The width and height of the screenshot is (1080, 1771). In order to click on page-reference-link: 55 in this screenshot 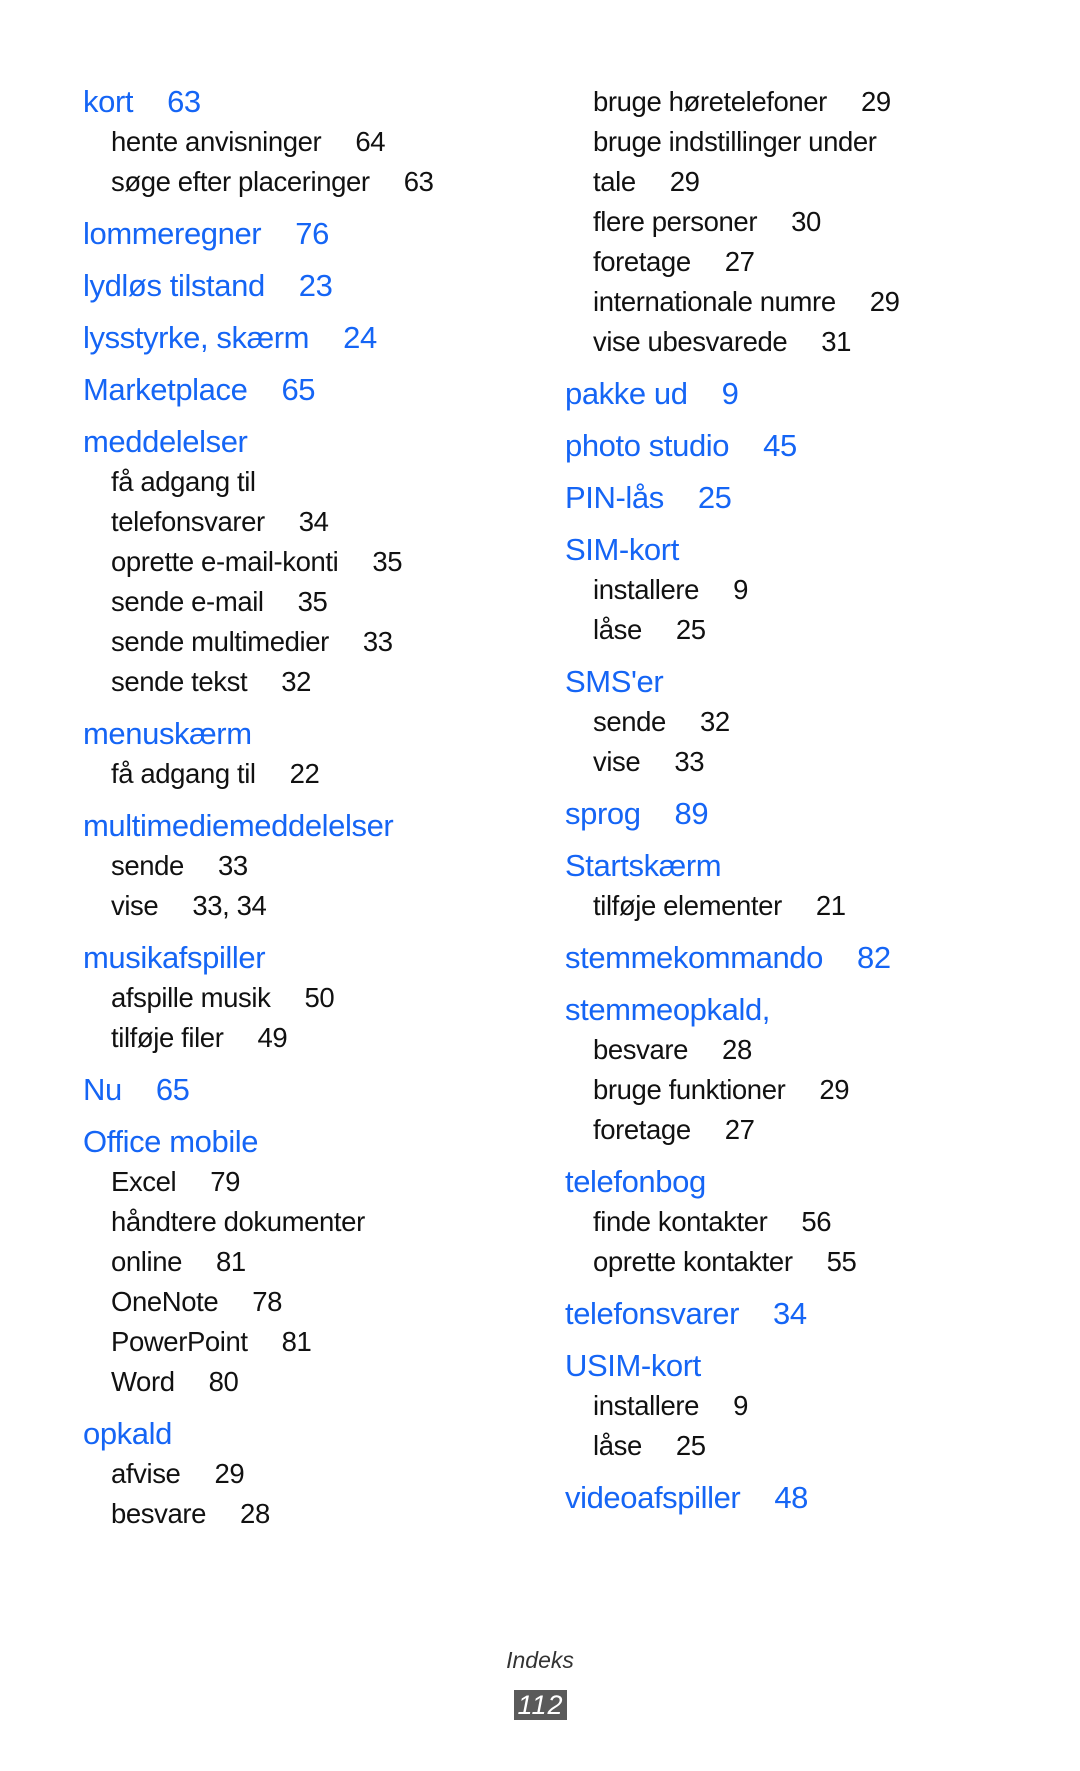, I will do `click(842, 1261)`.